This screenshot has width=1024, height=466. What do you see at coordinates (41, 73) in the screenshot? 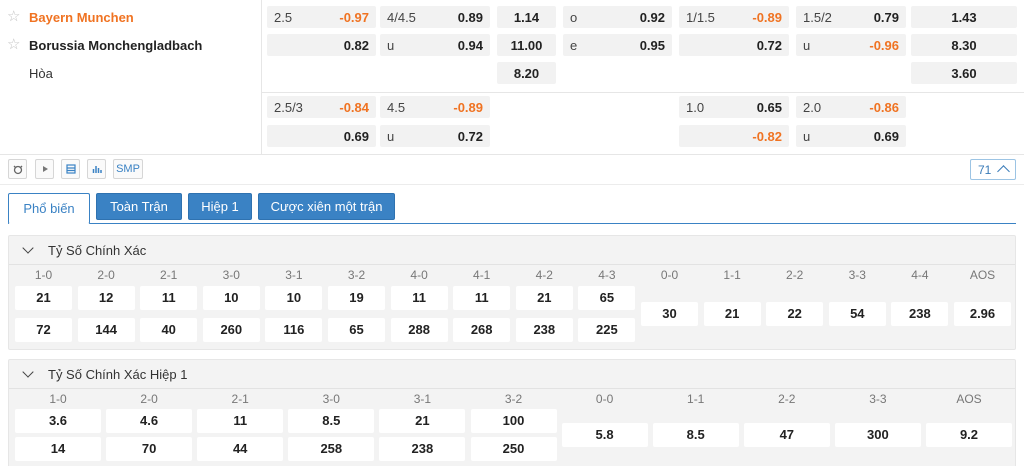
I see `draw-label: Hòa` at bounding box center [41, 73].